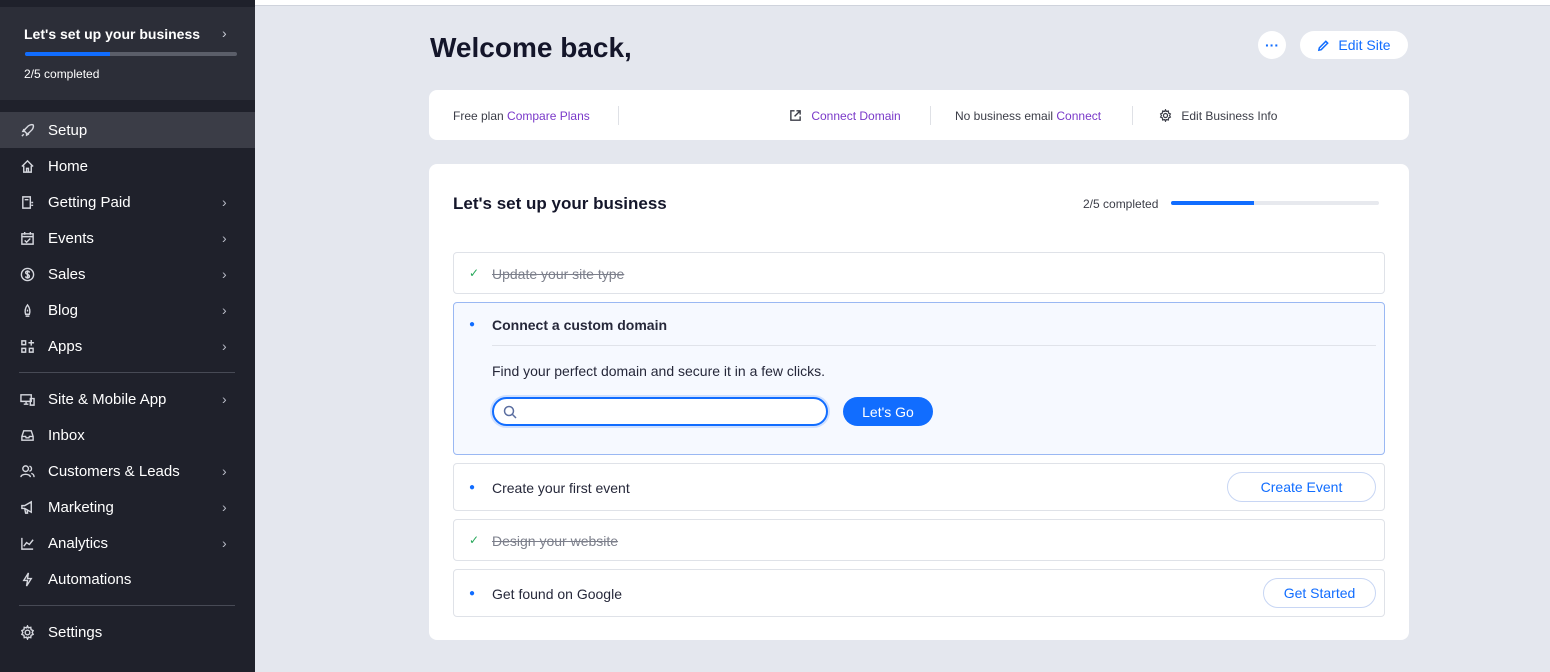 This screenshot has height=672, width=1550. Describe the element at coordinates (63, 310) in the screenshot. I see `sidebar-item-label: Blog` at that location.